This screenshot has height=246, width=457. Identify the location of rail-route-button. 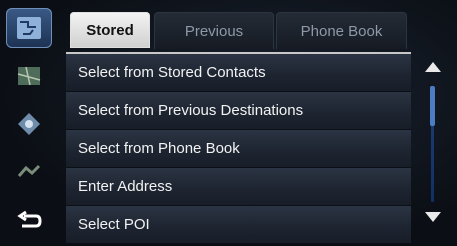
(29, 172).